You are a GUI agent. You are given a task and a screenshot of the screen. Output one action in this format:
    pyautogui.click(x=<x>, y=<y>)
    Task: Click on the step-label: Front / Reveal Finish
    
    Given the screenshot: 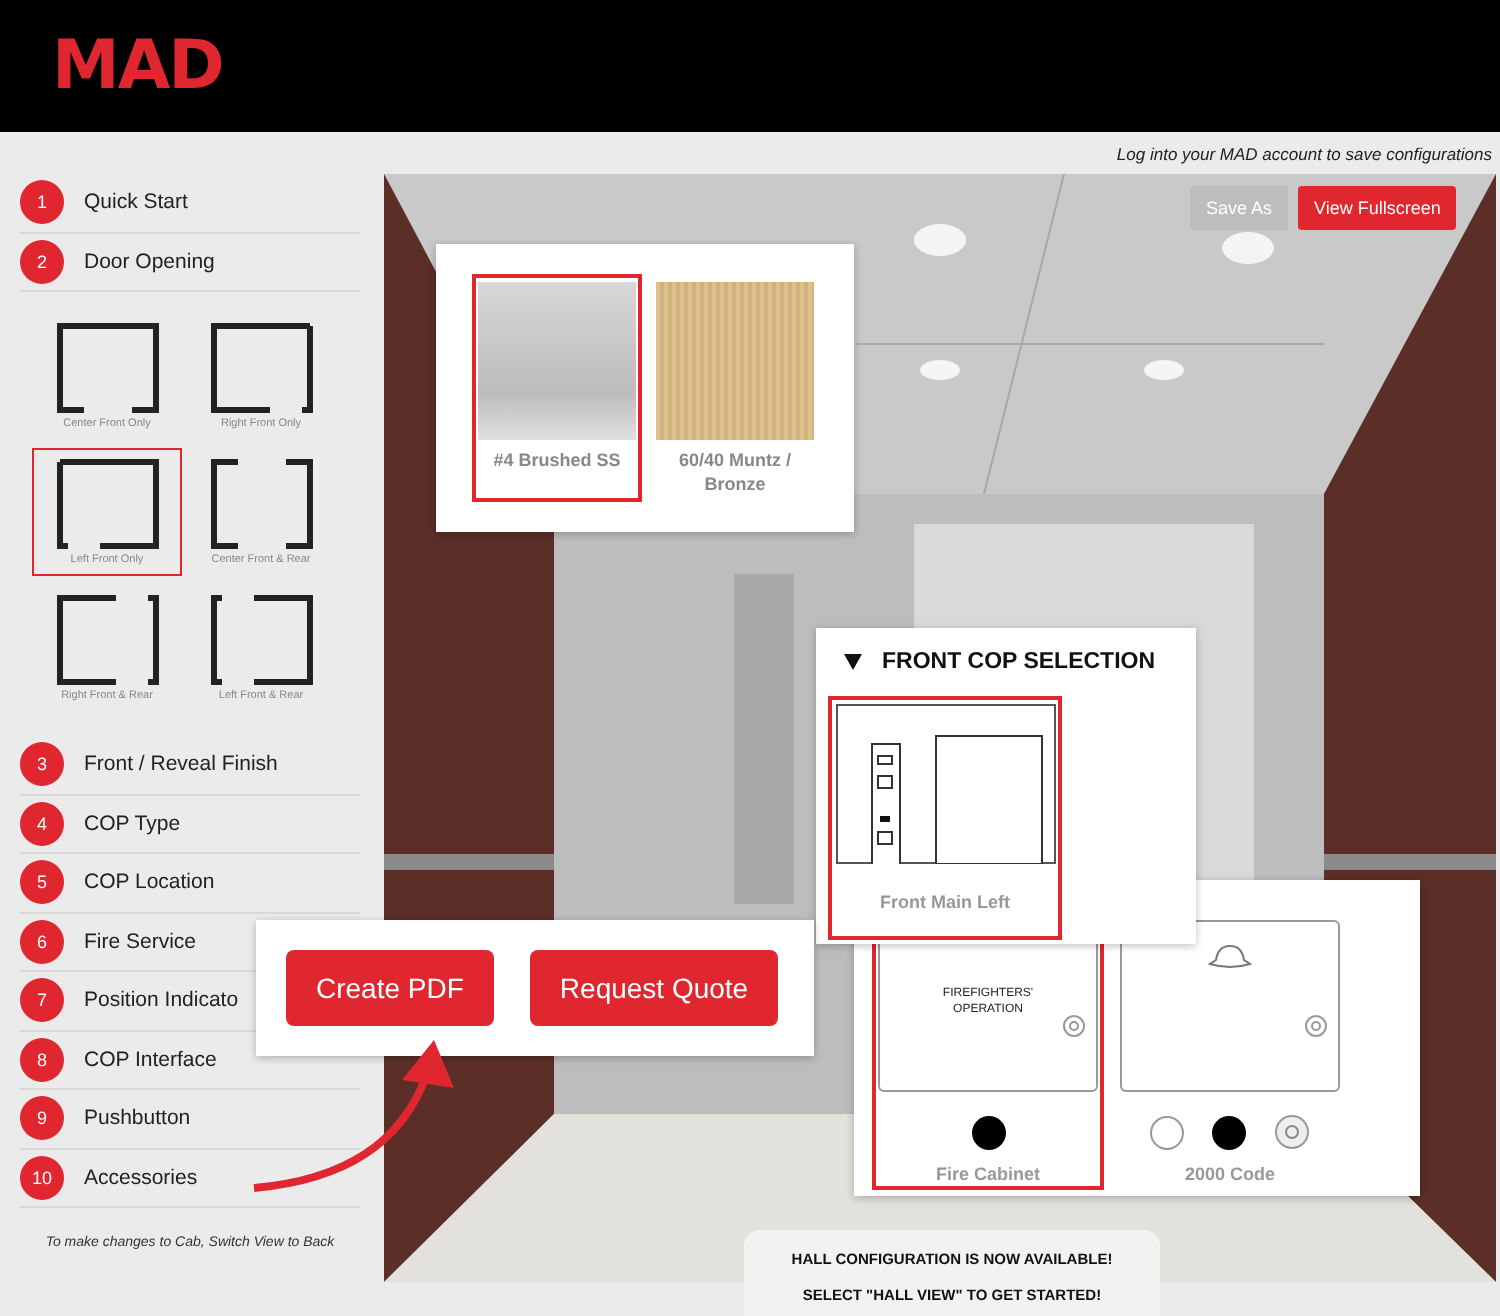 What is the action you would take?
    pyautogui.click(x=181, y=764)
    